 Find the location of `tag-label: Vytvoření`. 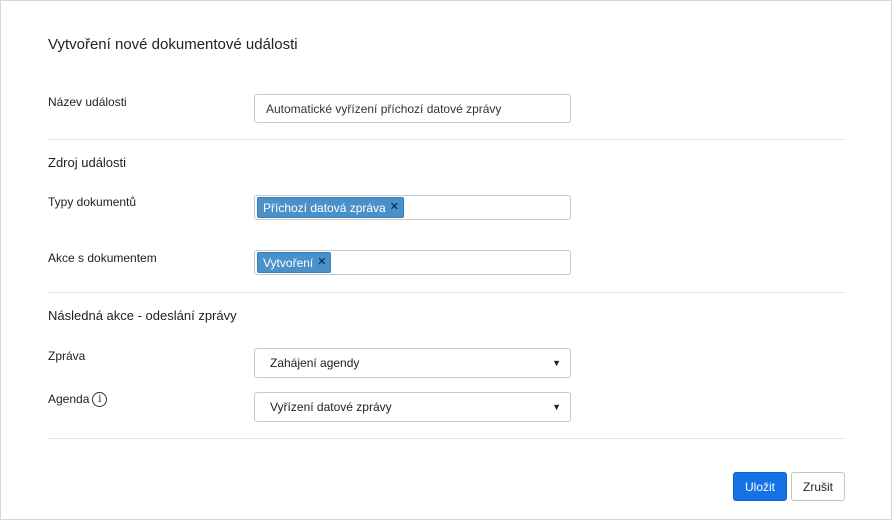

tag-label: Vytvoření is located at coordinates (288, 262).